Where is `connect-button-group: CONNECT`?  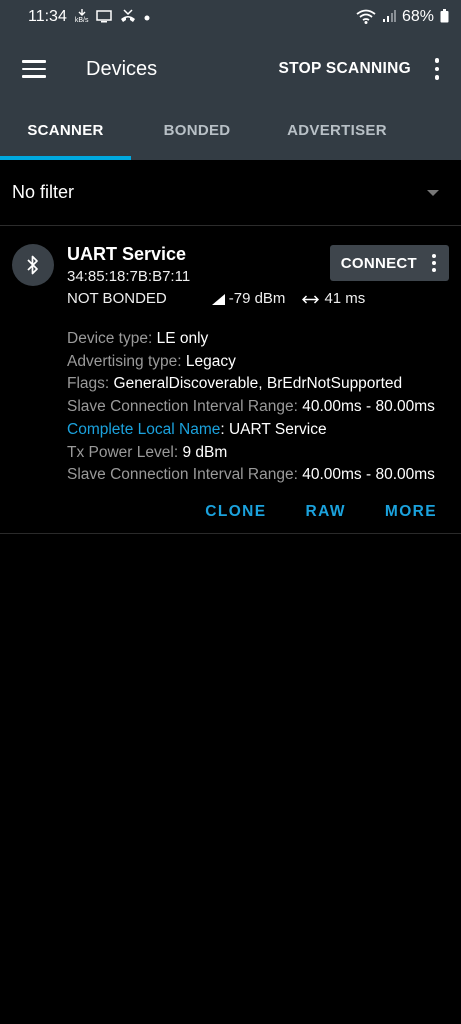
connect-button-group: CONNECT is located at coordinates (389, 263).